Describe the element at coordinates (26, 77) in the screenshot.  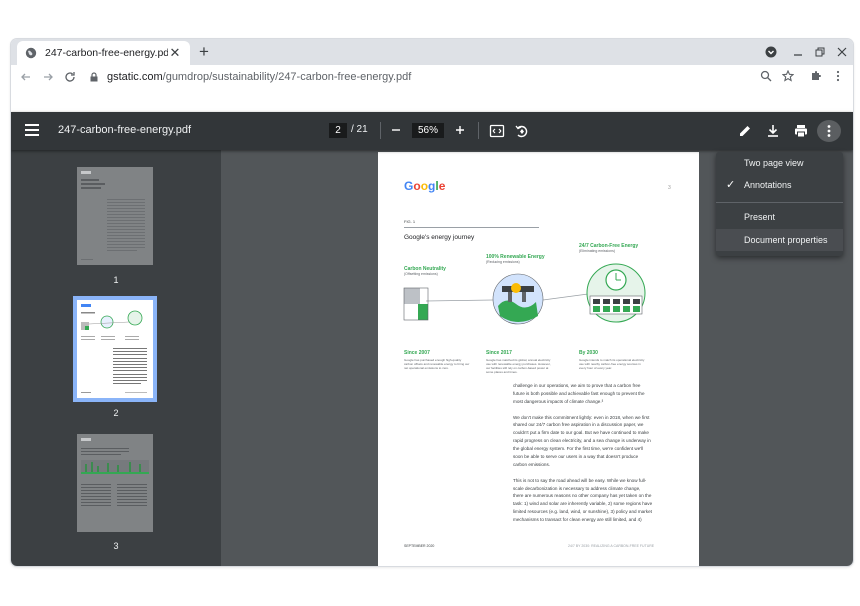
I see `back-arrow-icon` at that location.